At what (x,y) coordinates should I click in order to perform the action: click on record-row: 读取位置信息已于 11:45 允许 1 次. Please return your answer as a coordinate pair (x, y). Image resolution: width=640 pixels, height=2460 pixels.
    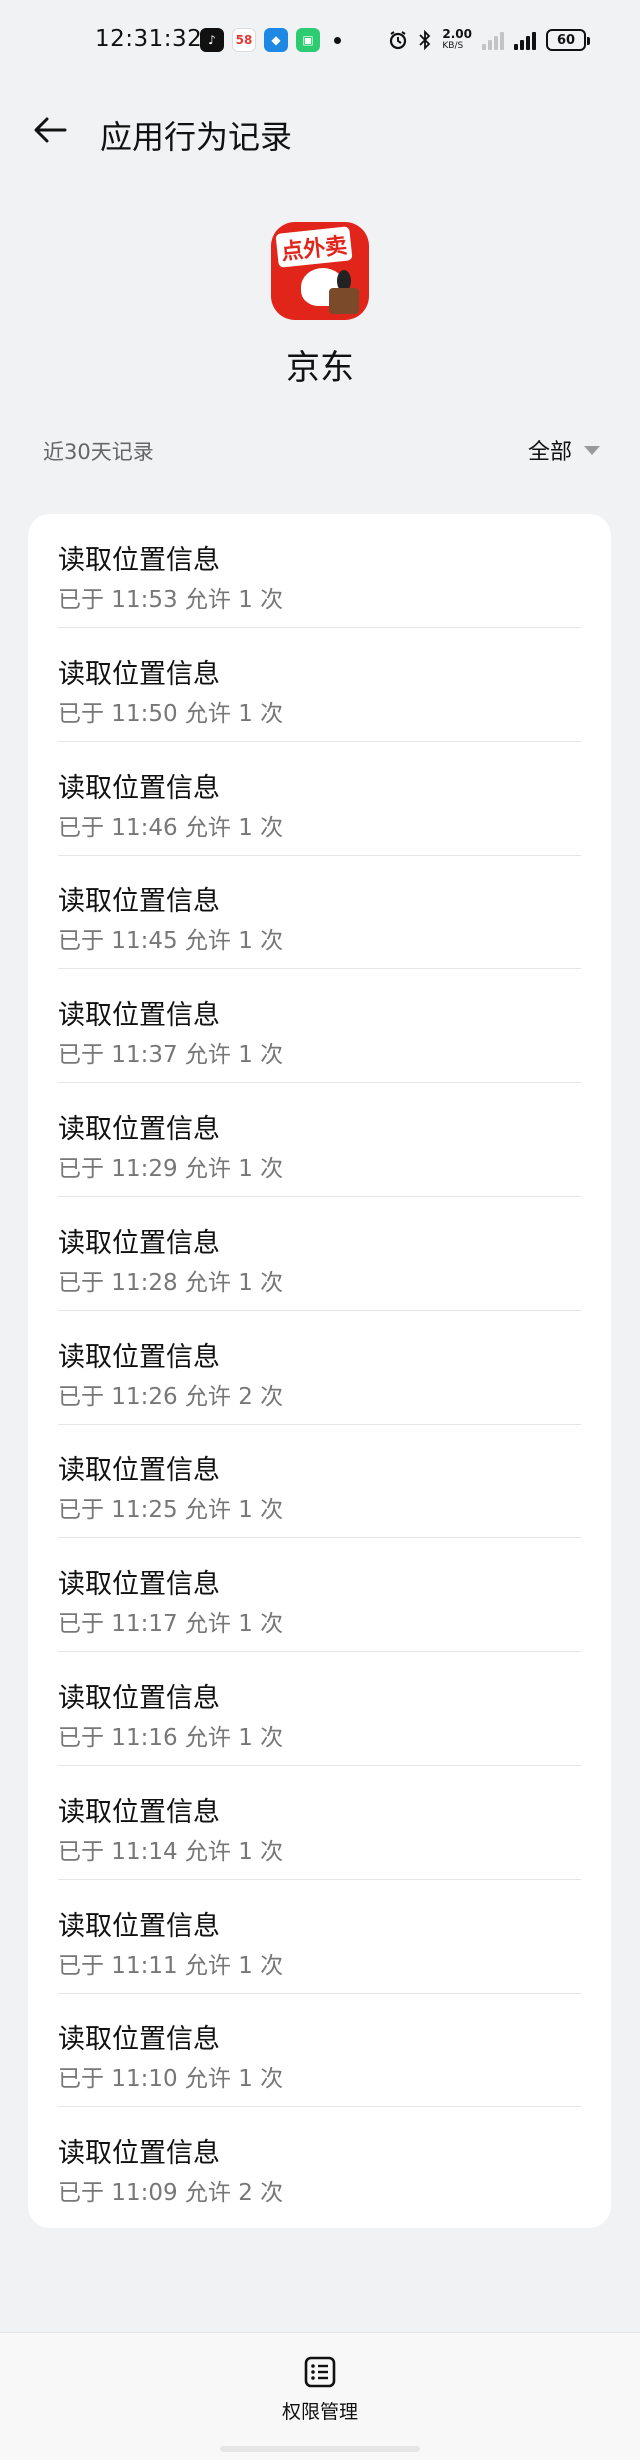
    Looking at the image, I should click on (334, 912).